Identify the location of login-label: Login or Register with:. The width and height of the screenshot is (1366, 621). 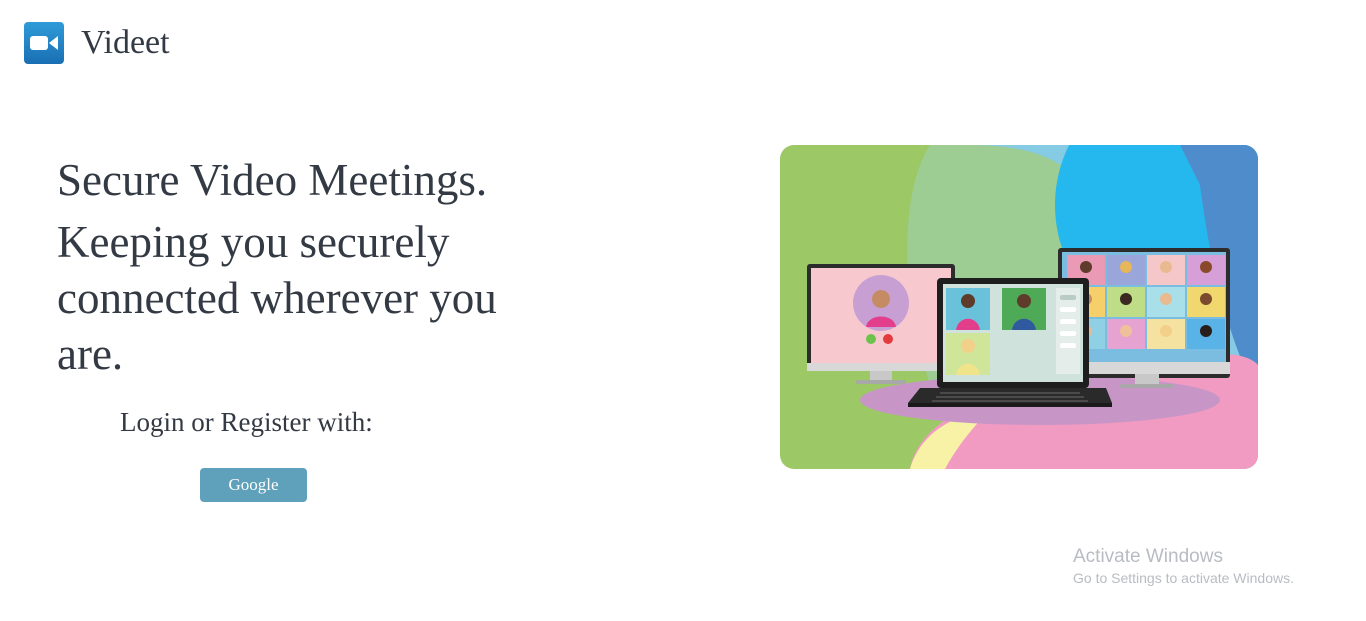
(246, 422).